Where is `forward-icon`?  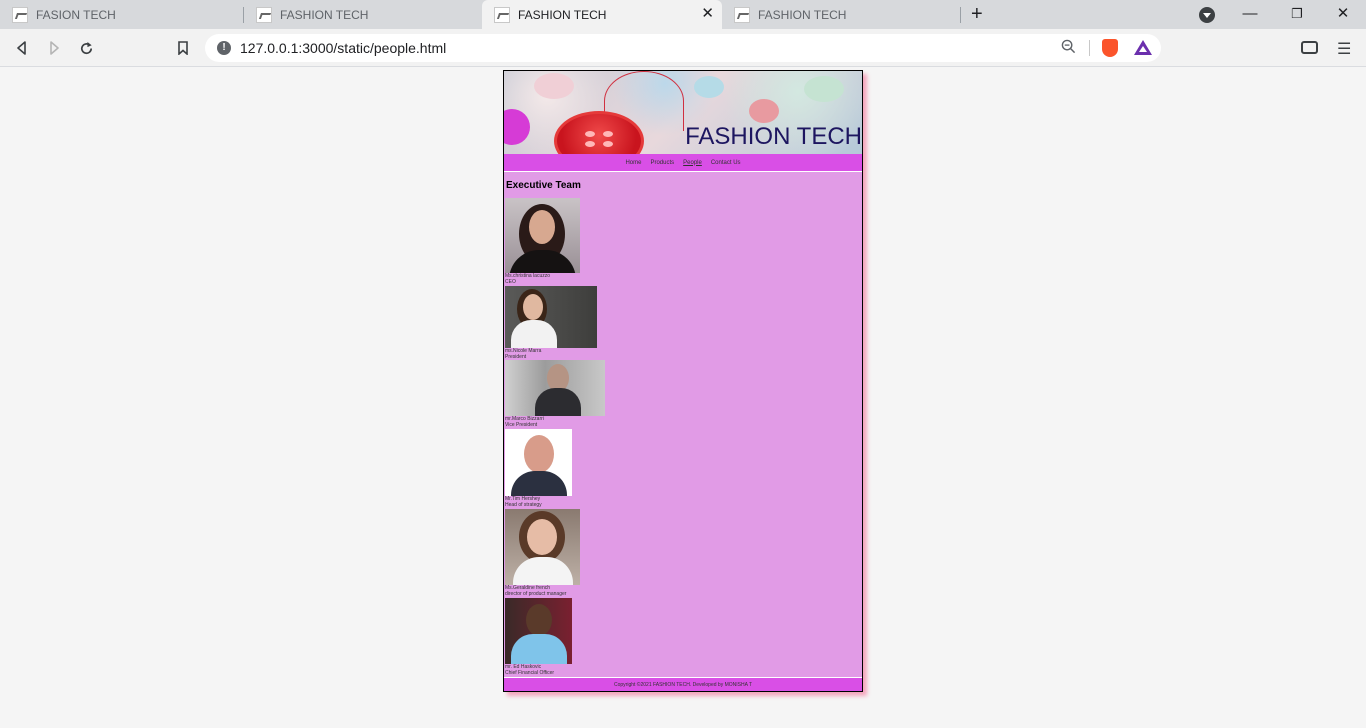
forward-icon is located at coordinates (54, 48).